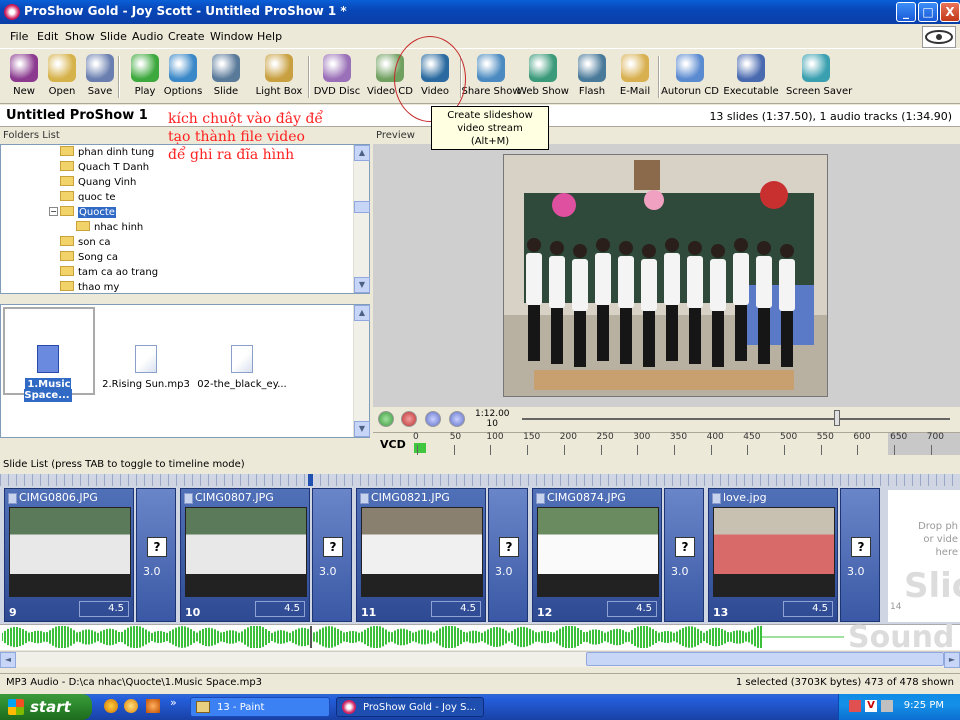  Describe the element at coordinates (236, 137) in the screenshot. I see `annotation-line: tạo thành file video` at that location.